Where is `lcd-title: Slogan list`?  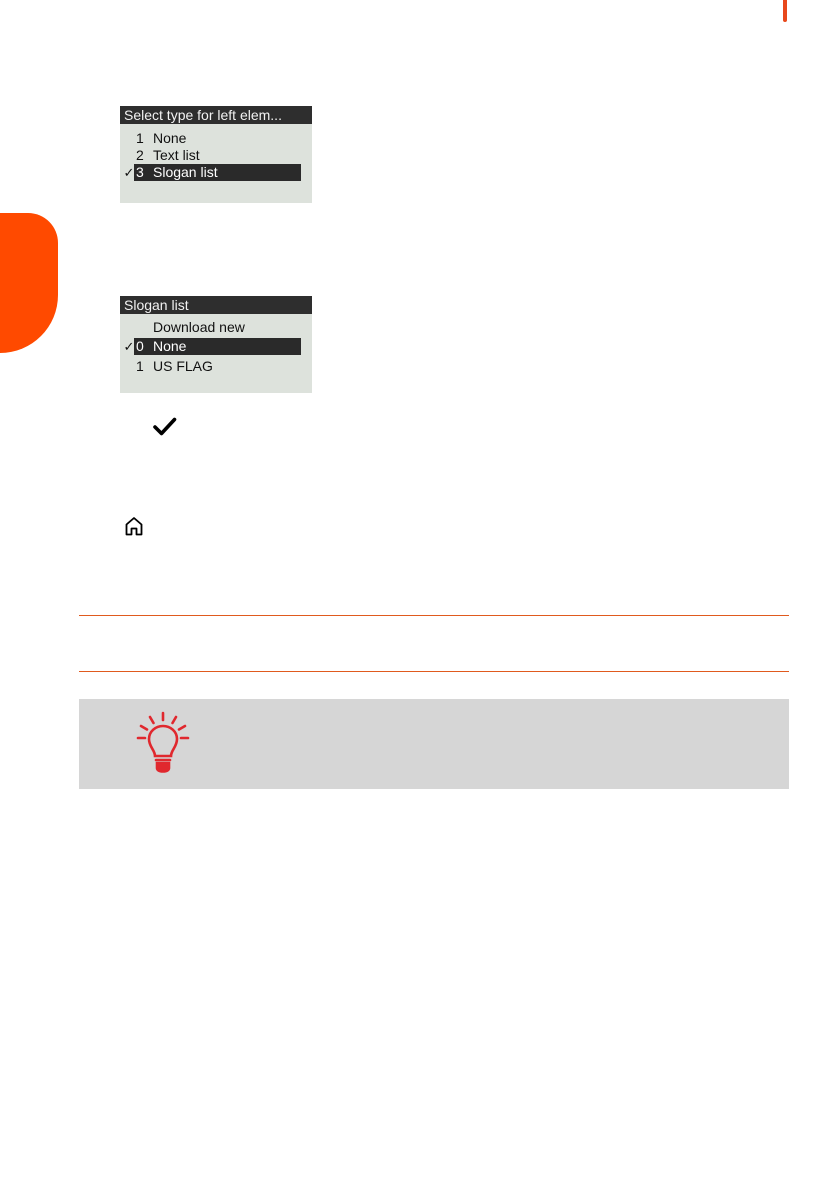 lcd-title: Slogan list is located at coordinates (216, 305).